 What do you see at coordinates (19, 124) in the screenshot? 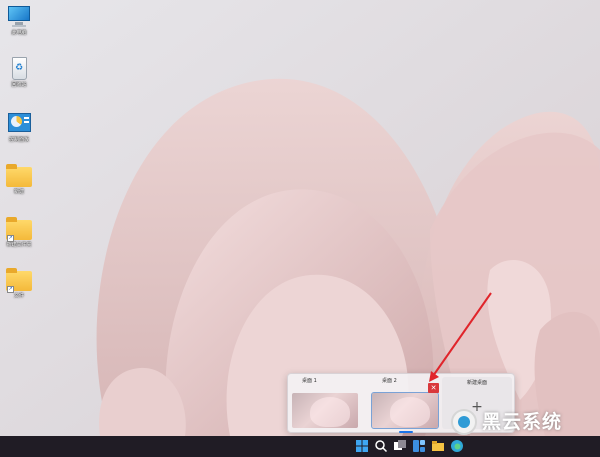
I see `control-panel-icon` at bounding box center [19, 124].